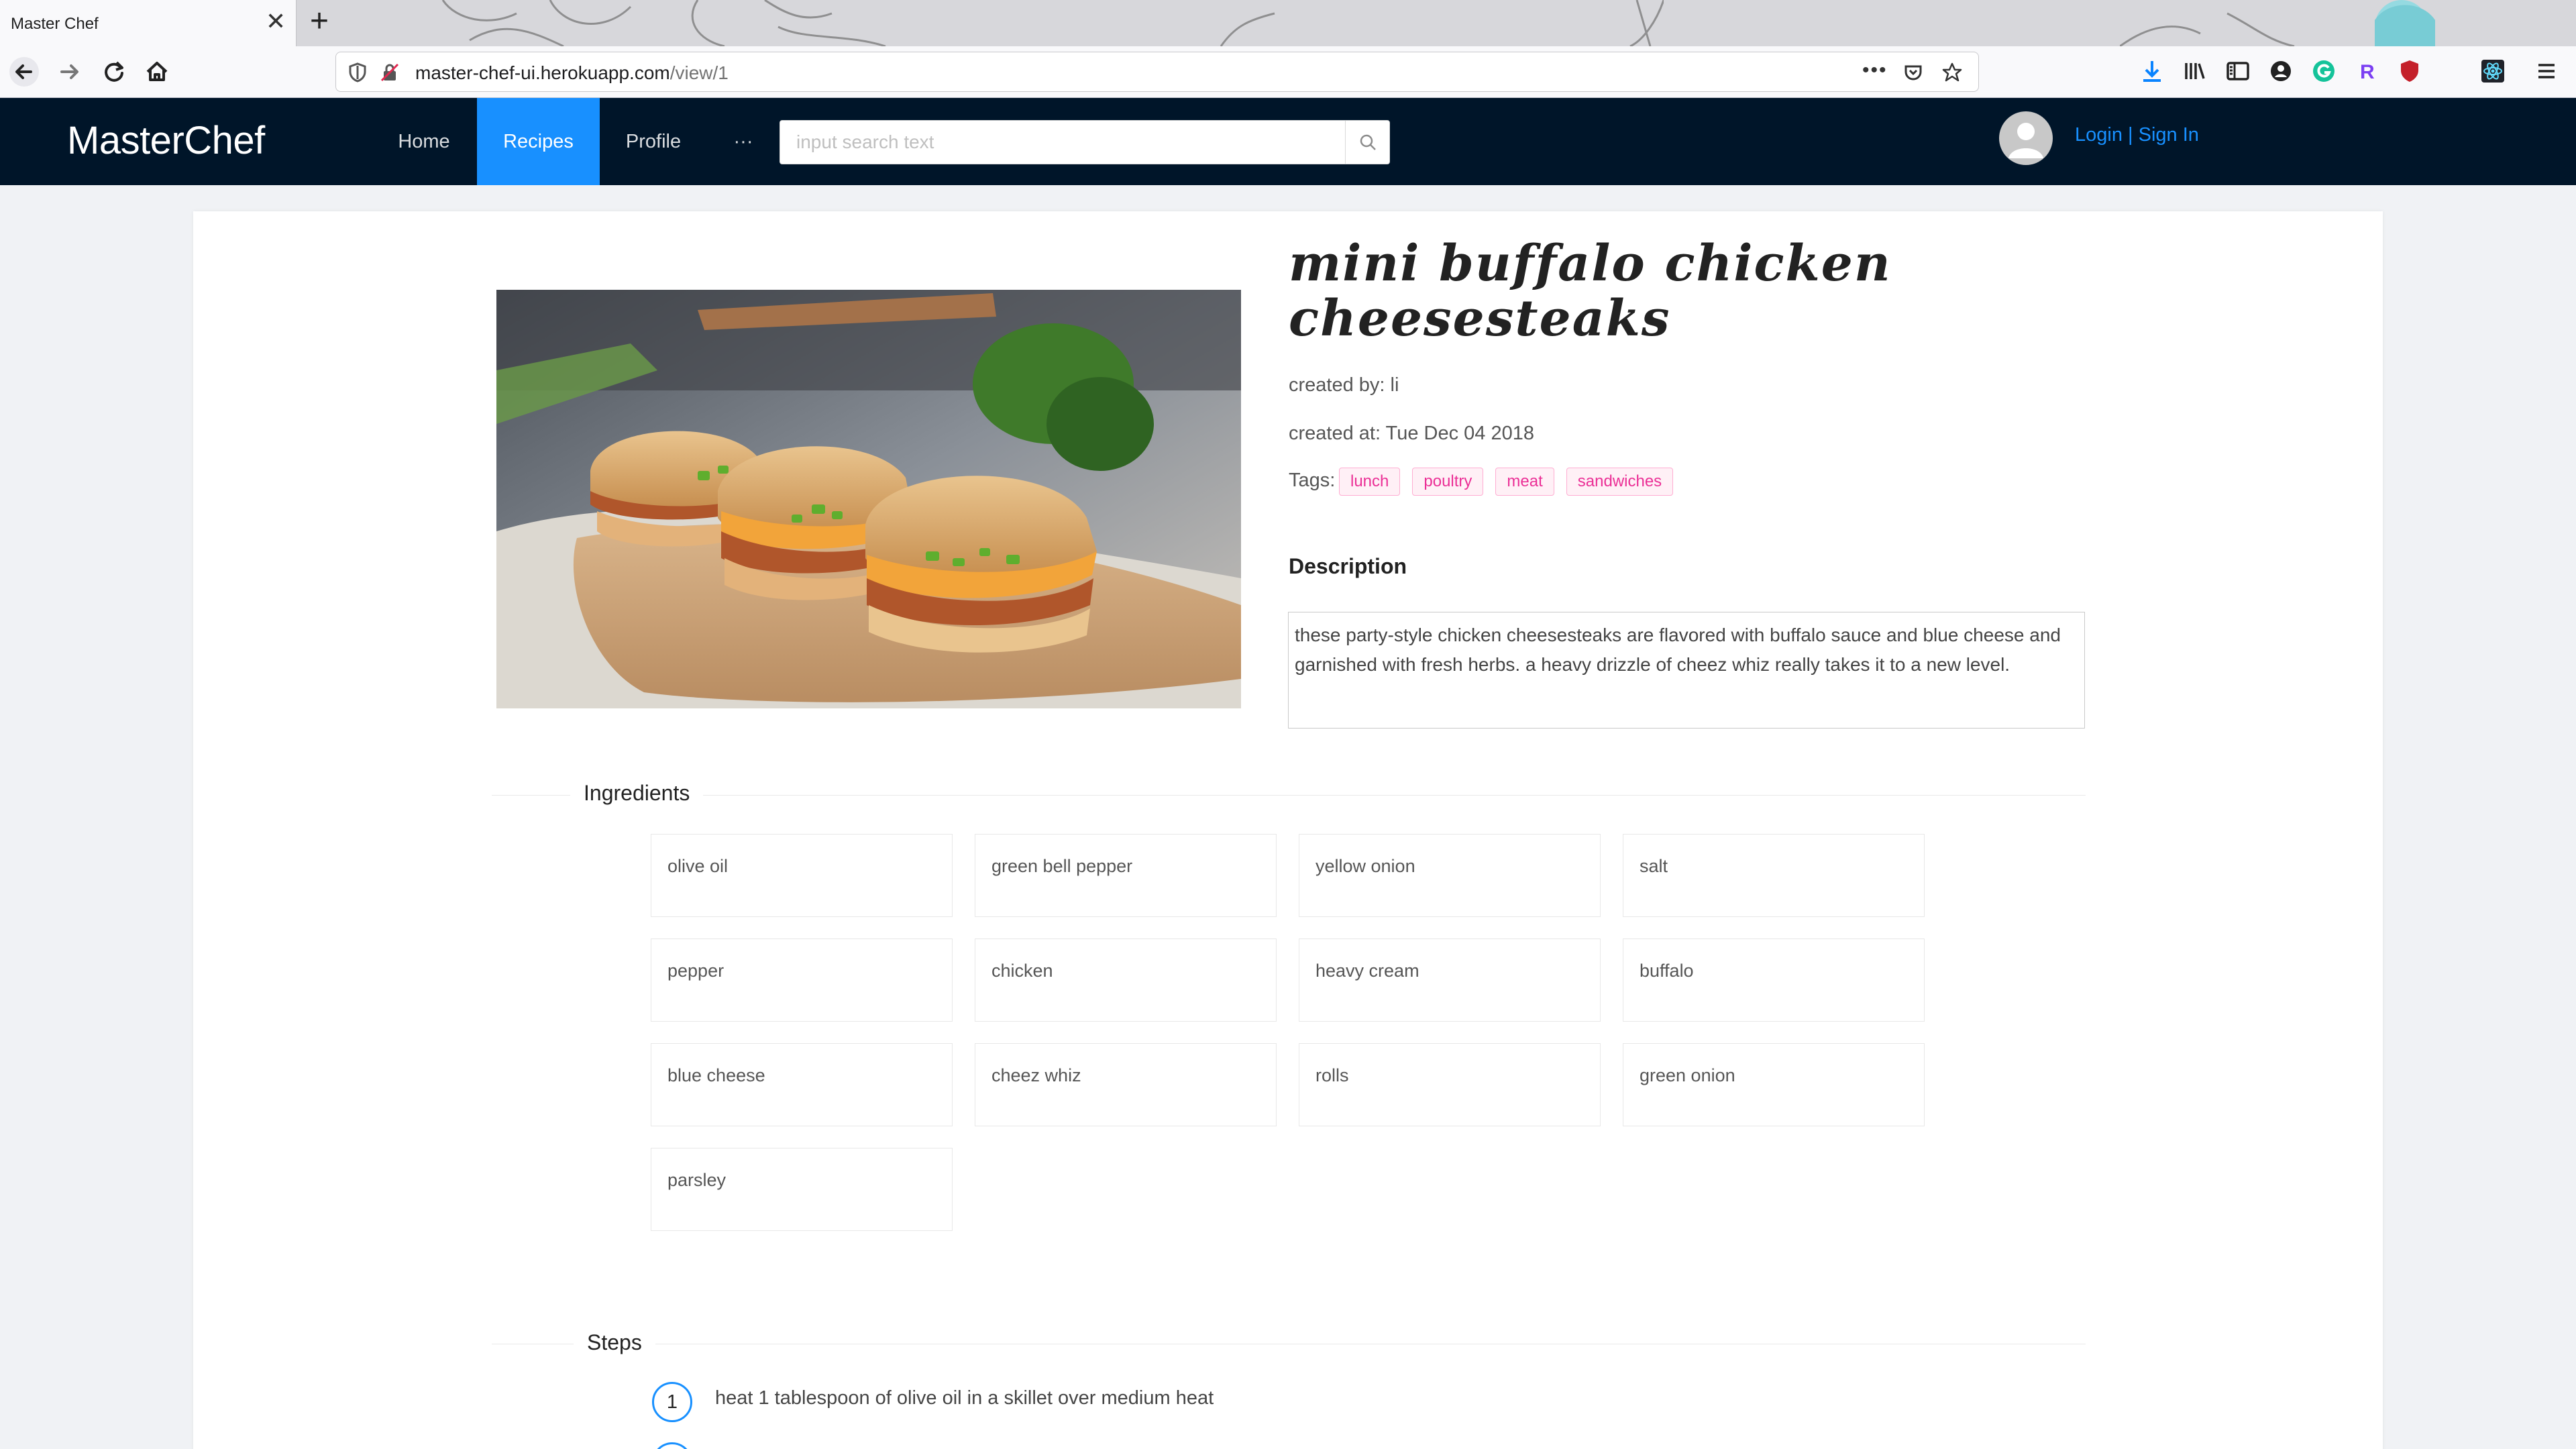 The height and width of the screenshot is (1449, 2576). Describe the element at coordinates (1126, 980) in the screenshot. I see `ingredient-item: chicken` at that location.